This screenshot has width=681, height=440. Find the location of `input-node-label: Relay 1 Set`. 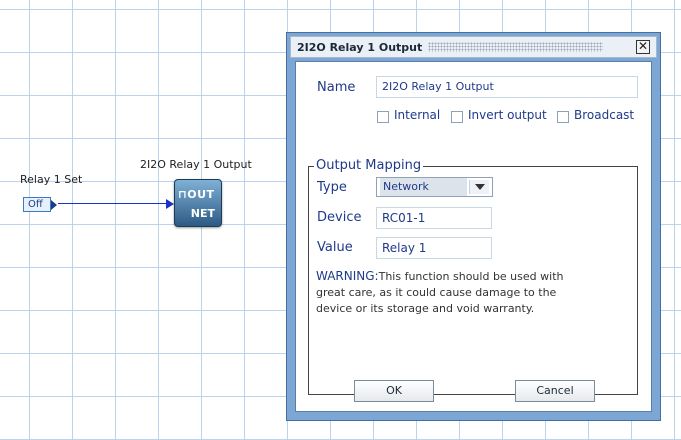

input-node-label: Relay 1 Set is located at coordinates (51, 179).